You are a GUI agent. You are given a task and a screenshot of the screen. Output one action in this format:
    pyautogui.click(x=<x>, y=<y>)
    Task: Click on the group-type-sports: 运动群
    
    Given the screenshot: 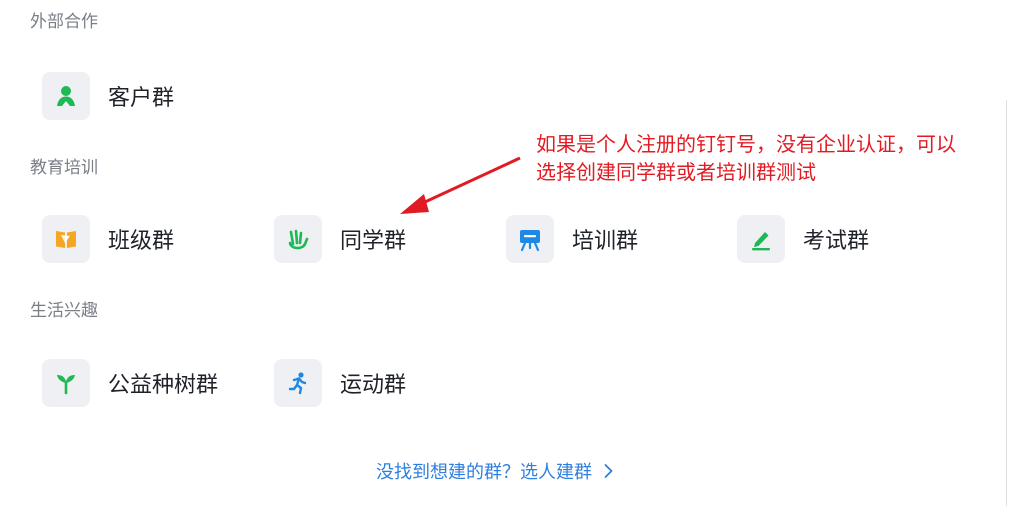 What is the action you would take?
    pyautogui.click(x=340, y=383)
    